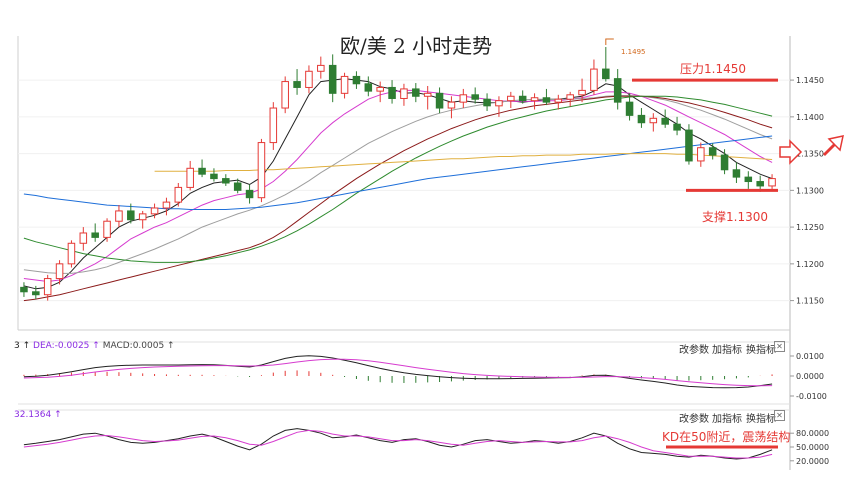  I want to click on ma-line-ma120, so click(398, 172).